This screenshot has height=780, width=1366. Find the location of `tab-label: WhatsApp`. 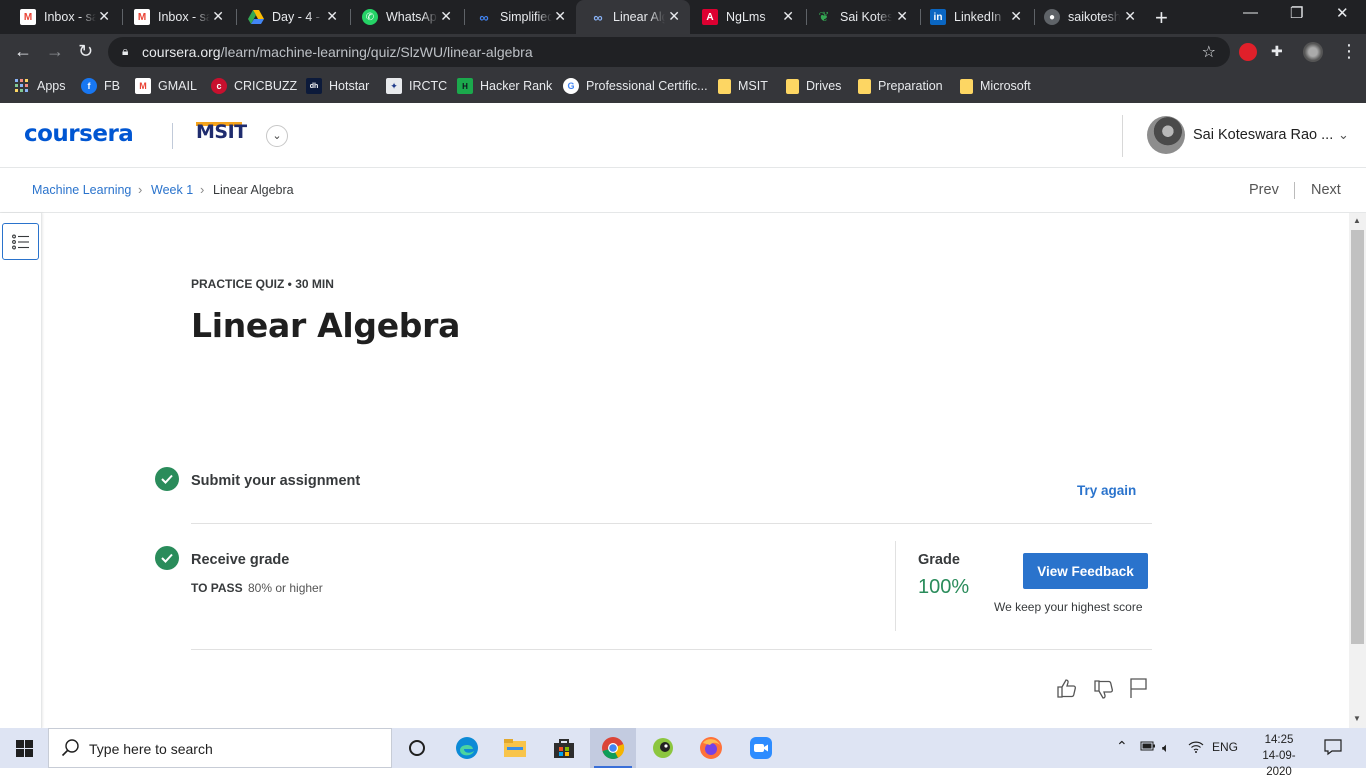

tab-label: WhatsApp is located at coordinates (412, 17).